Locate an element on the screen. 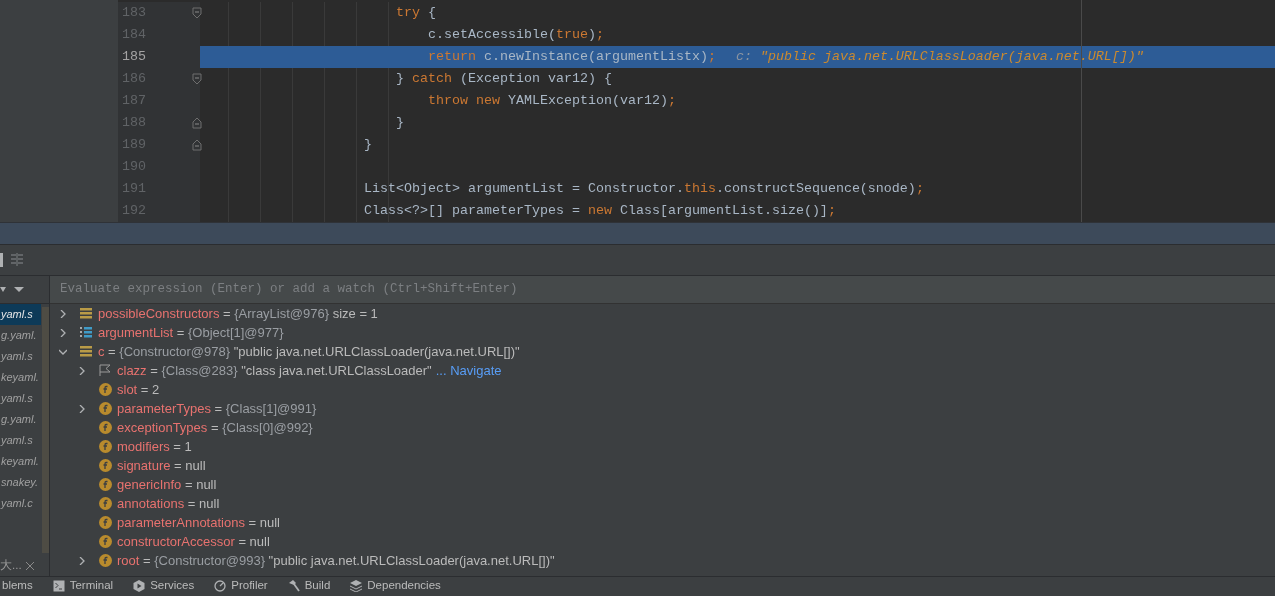 The width and height of the screenshot is (1275, 596). frame-item: snakey. is located at coordinates (20, 482).